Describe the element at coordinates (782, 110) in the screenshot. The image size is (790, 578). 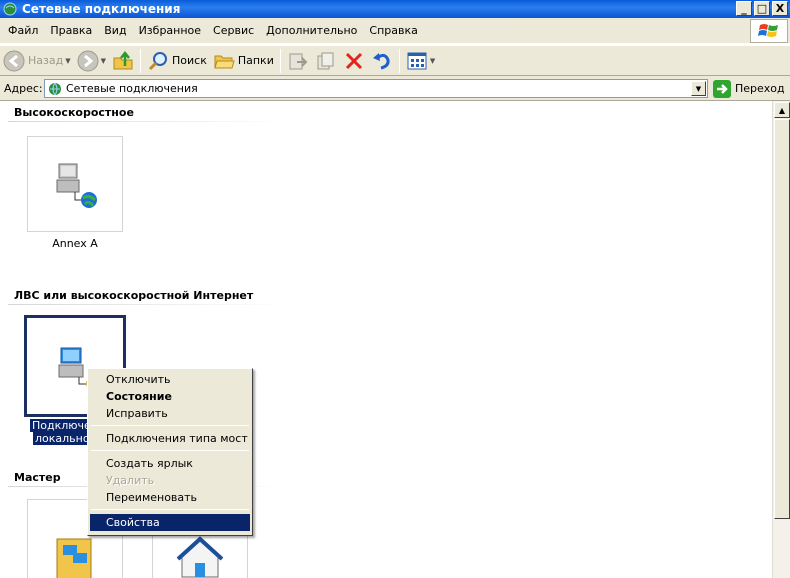
I see `scroll-up-button: ▲` at that location.